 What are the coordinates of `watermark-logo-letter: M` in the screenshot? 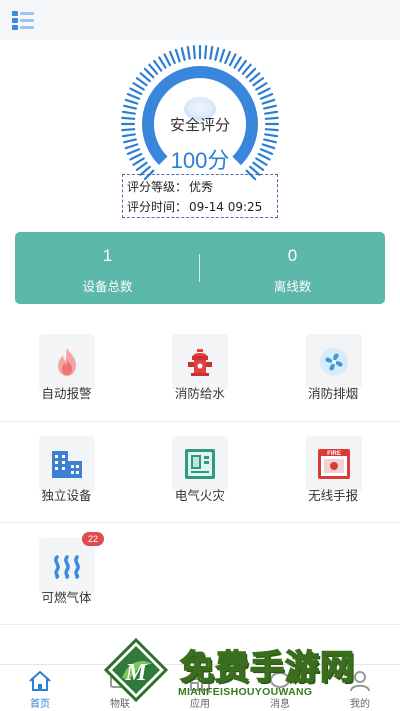 It's located at (136, 673).